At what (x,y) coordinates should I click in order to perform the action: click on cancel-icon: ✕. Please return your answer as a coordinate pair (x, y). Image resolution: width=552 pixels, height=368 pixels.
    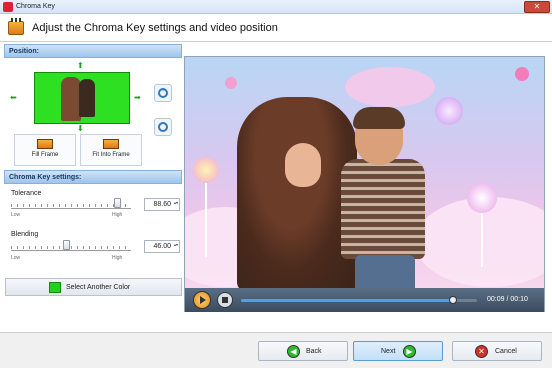
    Looking at the image, I should click on (481, 351).